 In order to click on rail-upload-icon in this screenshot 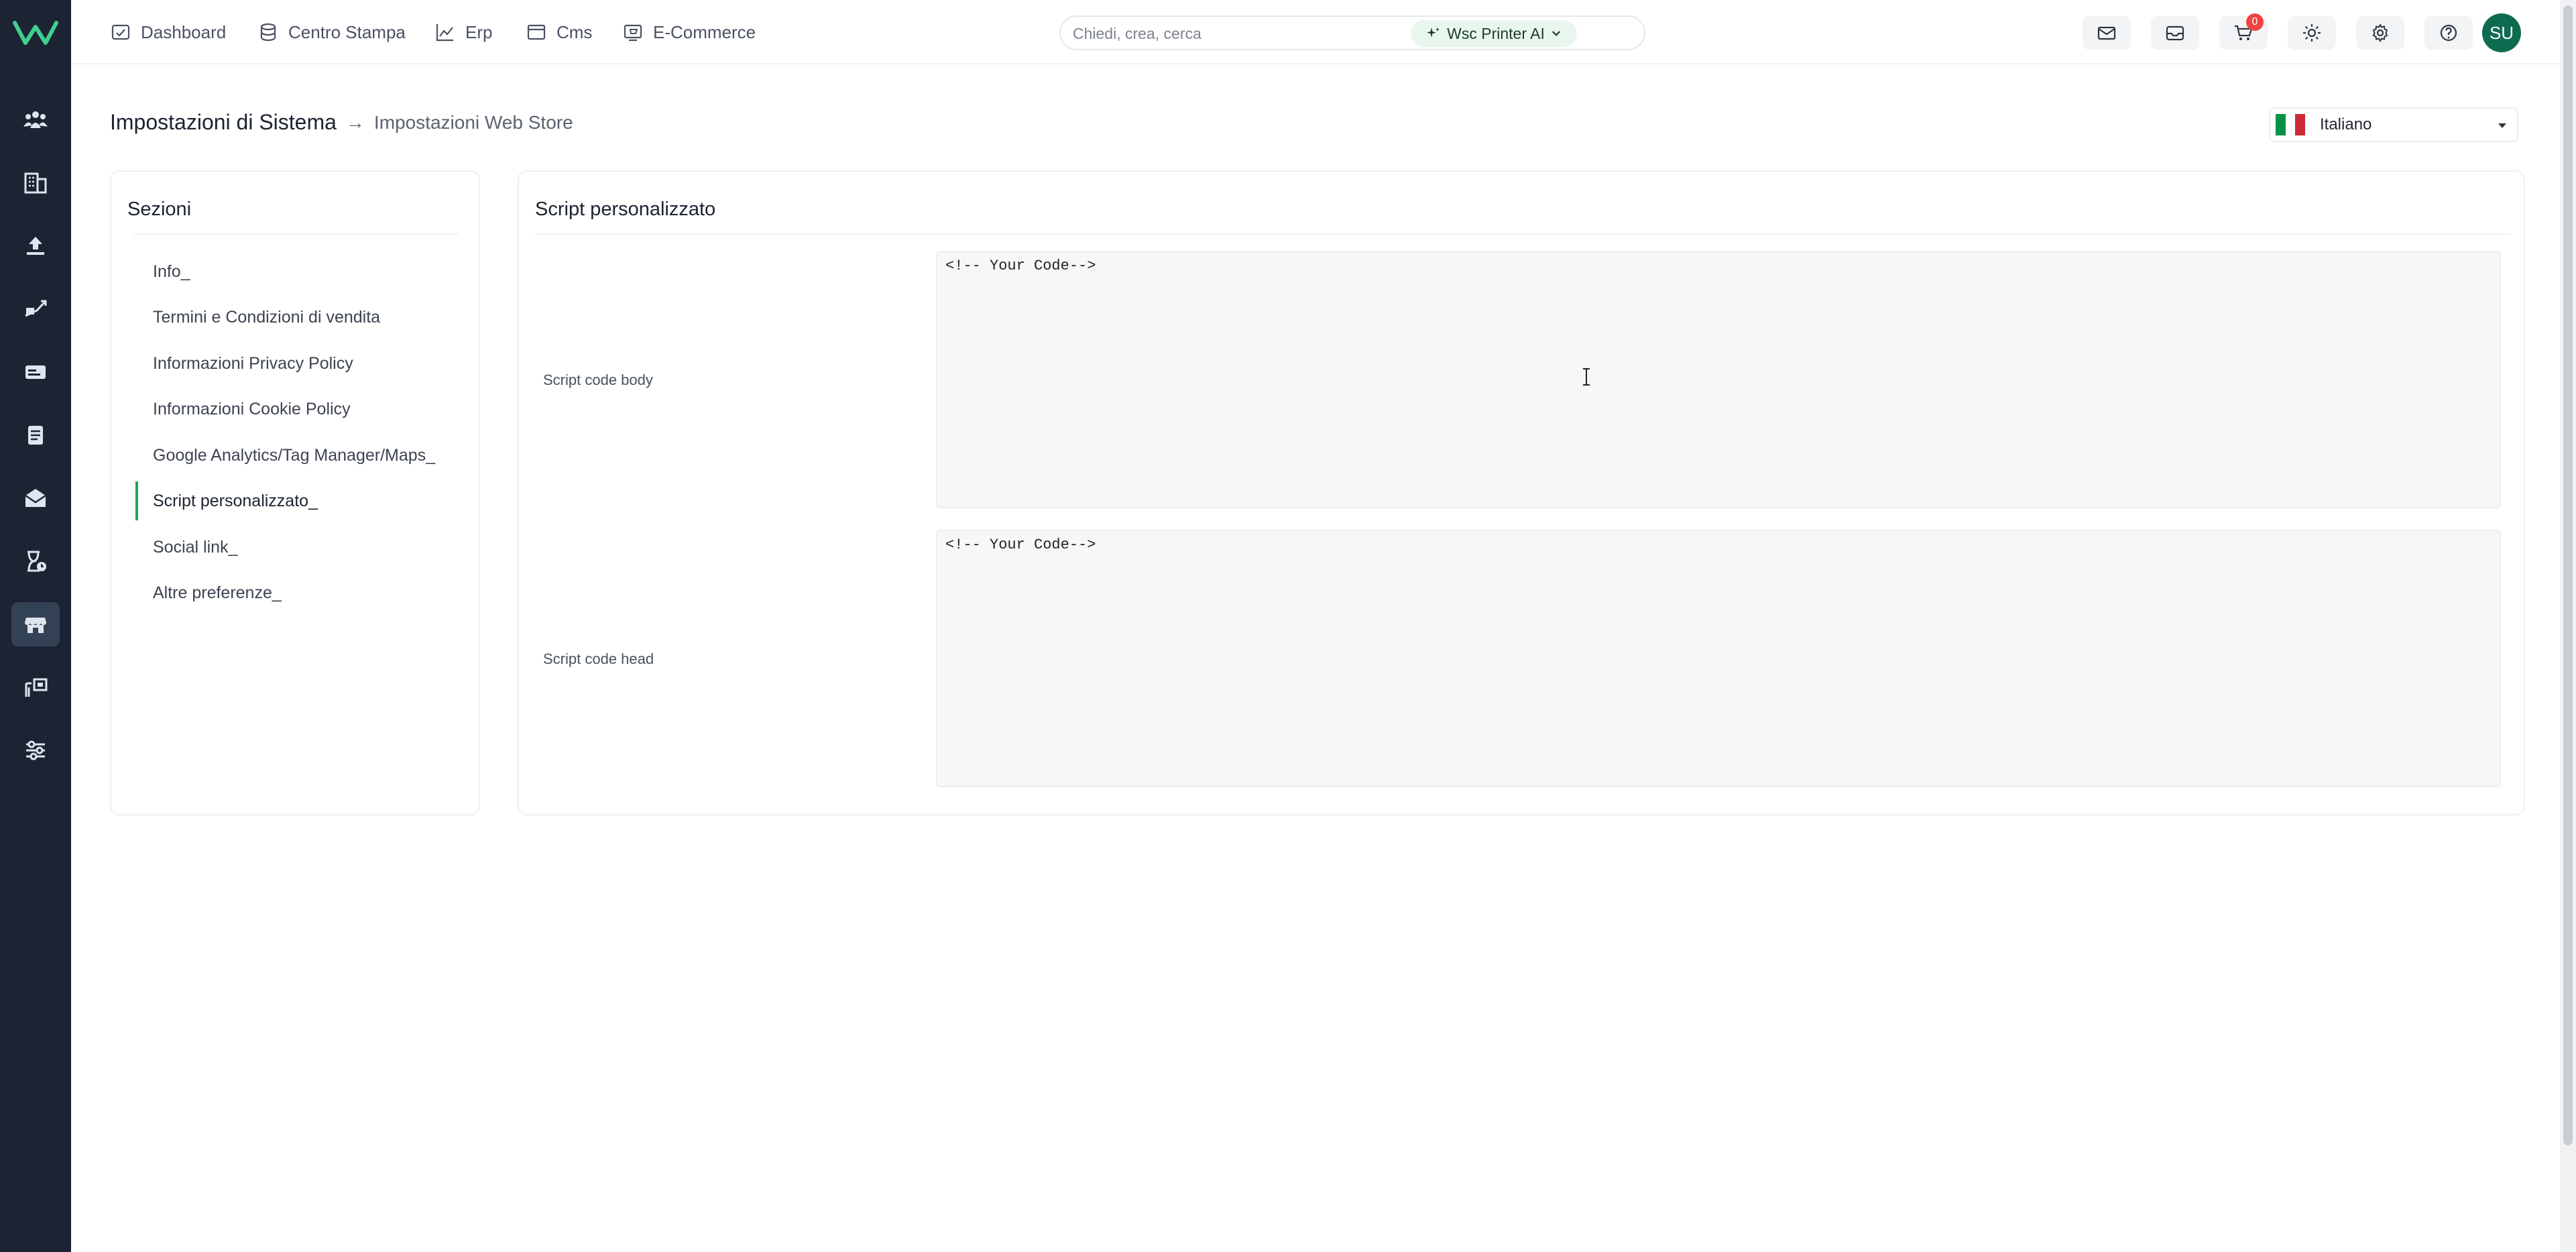, I will do `click(35, 246)`.